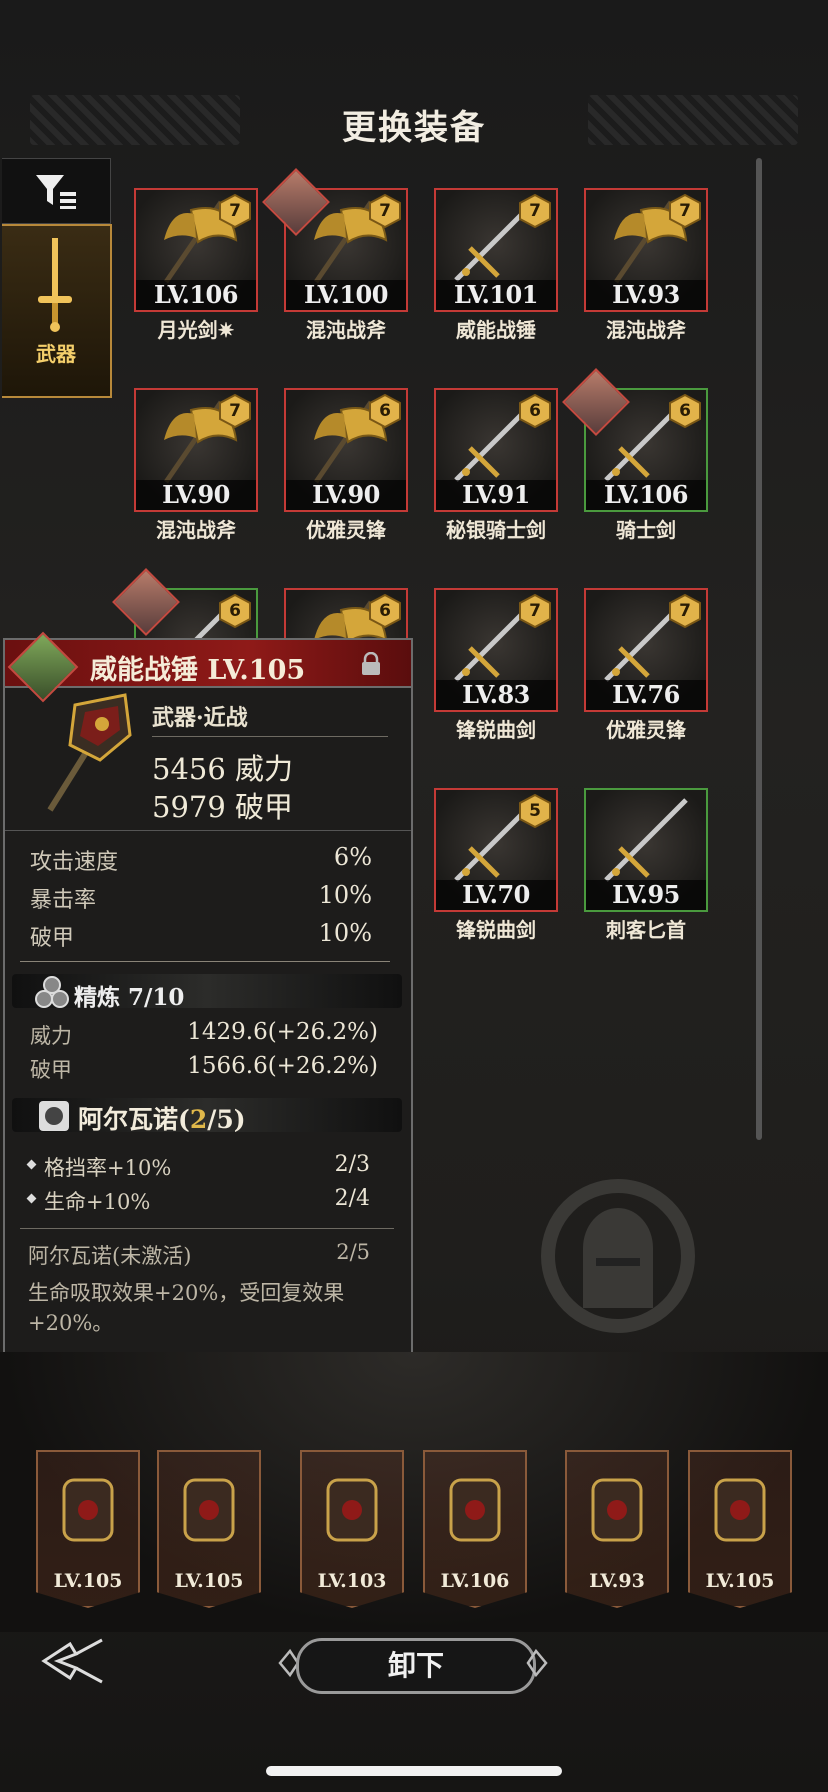  I want to click on inventory-item: 5 LV.70, so click(496, 850).